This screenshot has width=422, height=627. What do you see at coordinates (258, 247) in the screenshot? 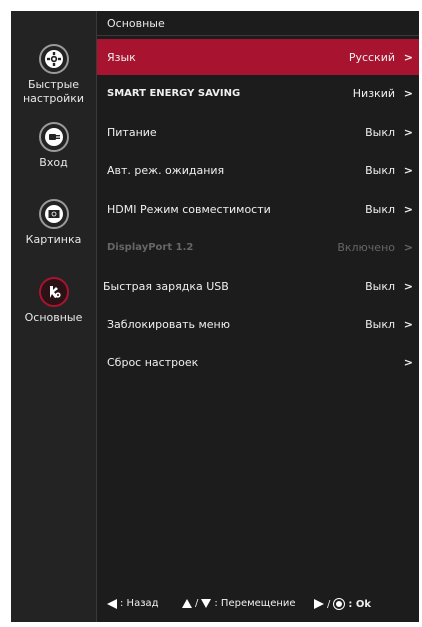
I see `setting-row-displayport: DisplayPort 1.2 Включено >` at bounding box center [258, 247].